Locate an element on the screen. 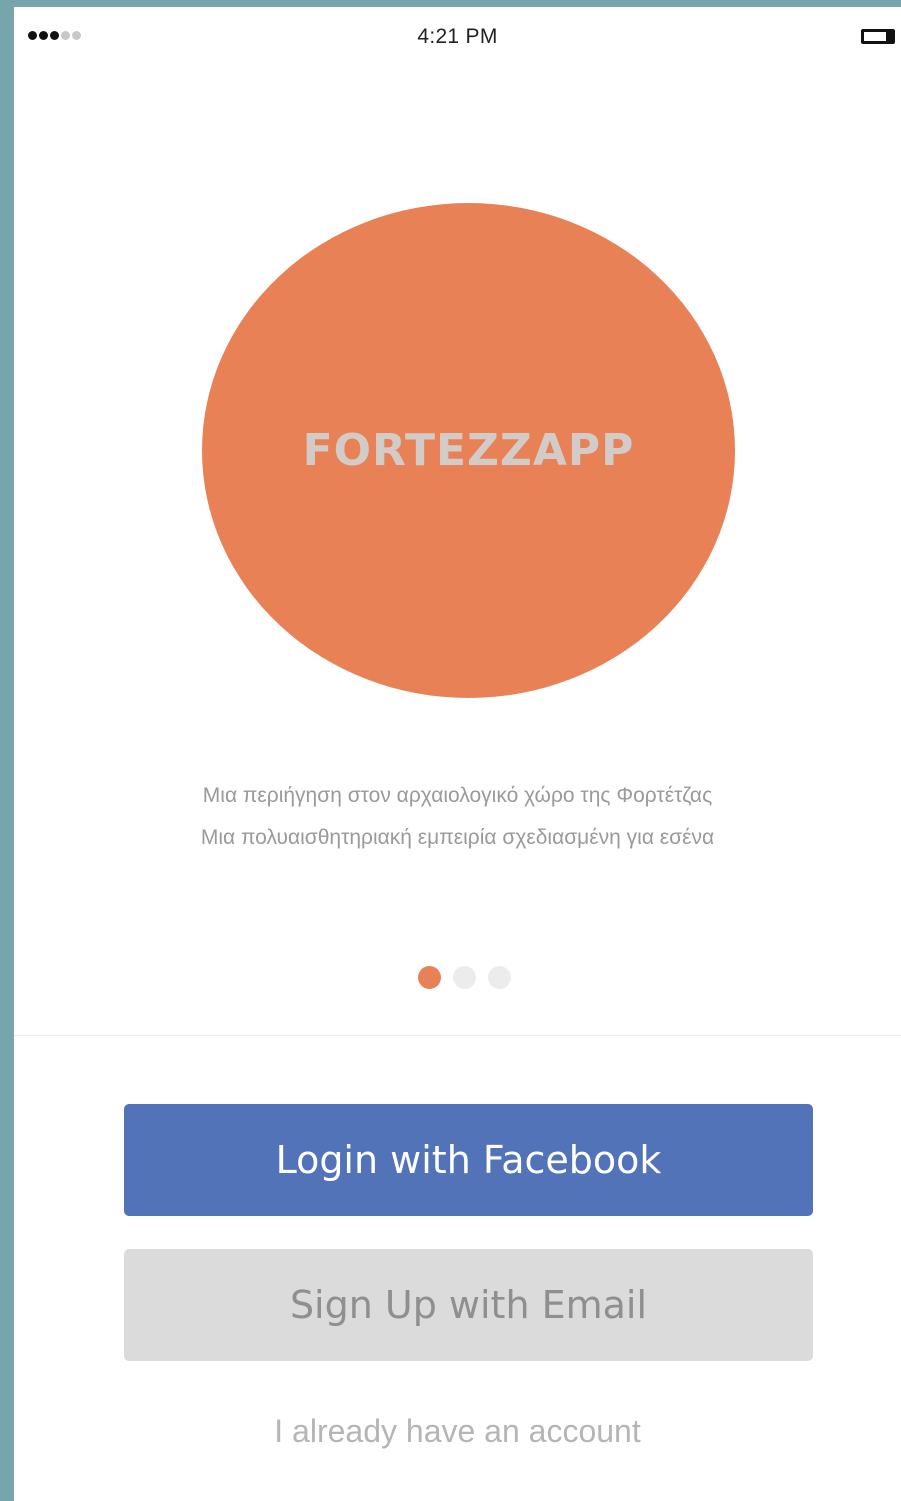 The width and height of the screenshot is (901, 1501). sign-up-with-email-button: Sign Up with Email is located at coordinates (468, 1305).